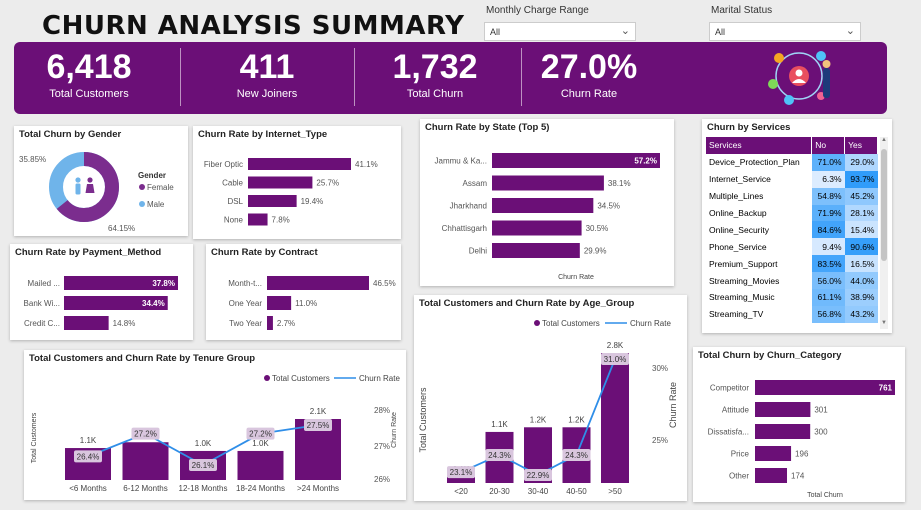 Image resolution: width=921 pixels, height=510 pixels. I want to click on column-header: Services, so click(759, 145).